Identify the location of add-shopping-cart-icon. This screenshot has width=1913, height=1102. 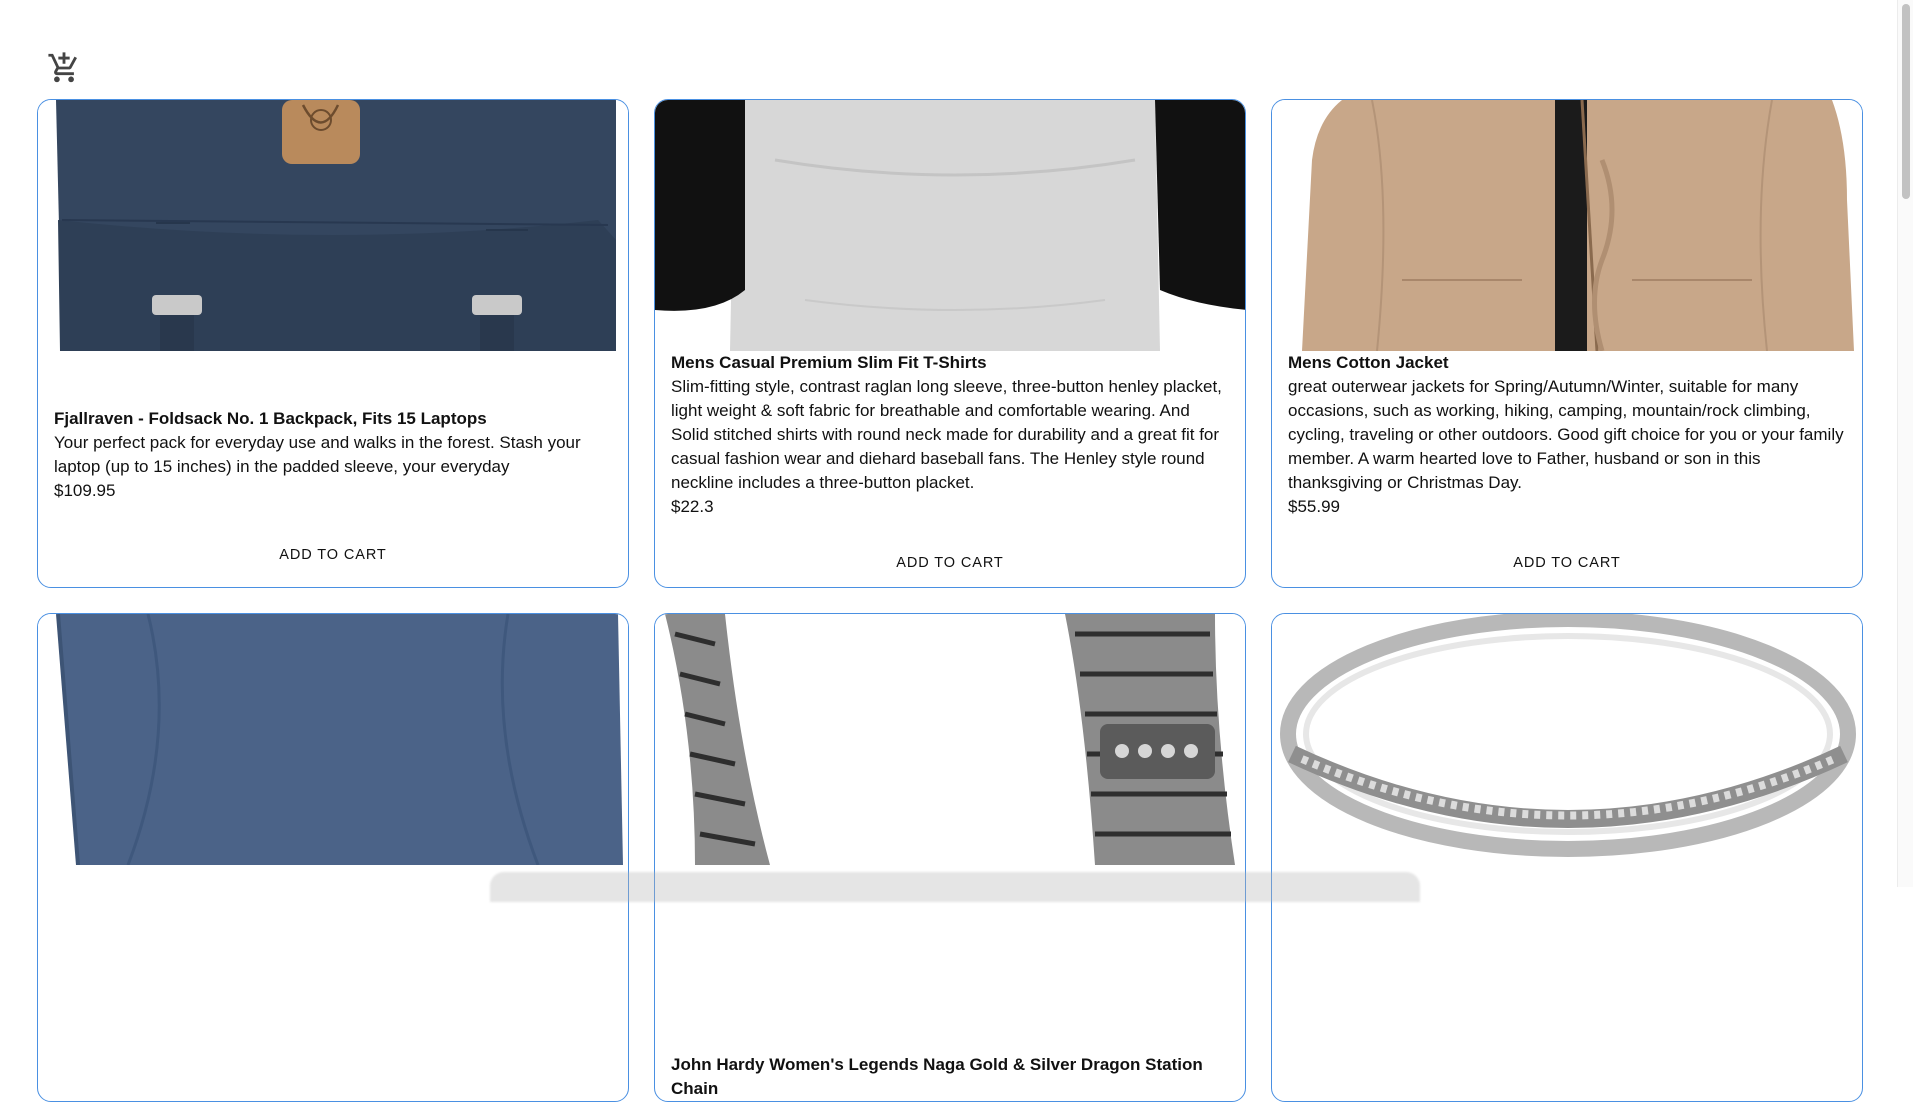
(62, 67).